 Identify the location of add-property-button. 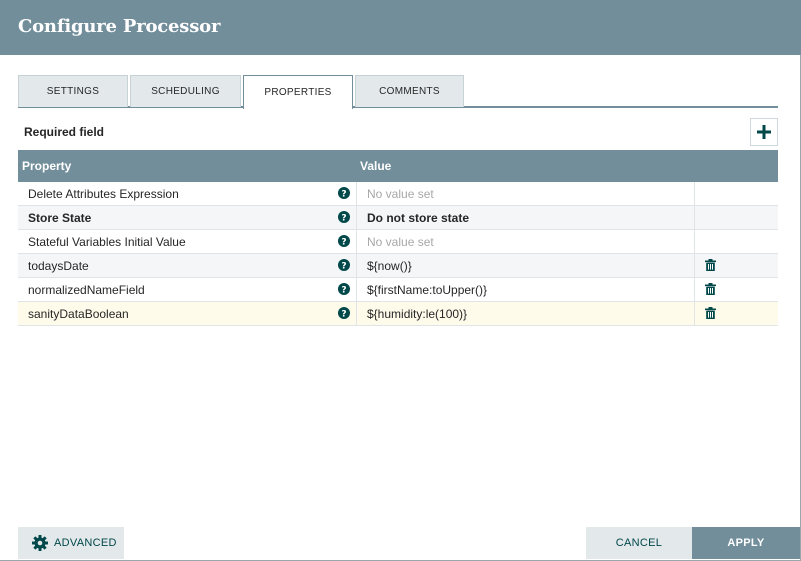
(764, 132).